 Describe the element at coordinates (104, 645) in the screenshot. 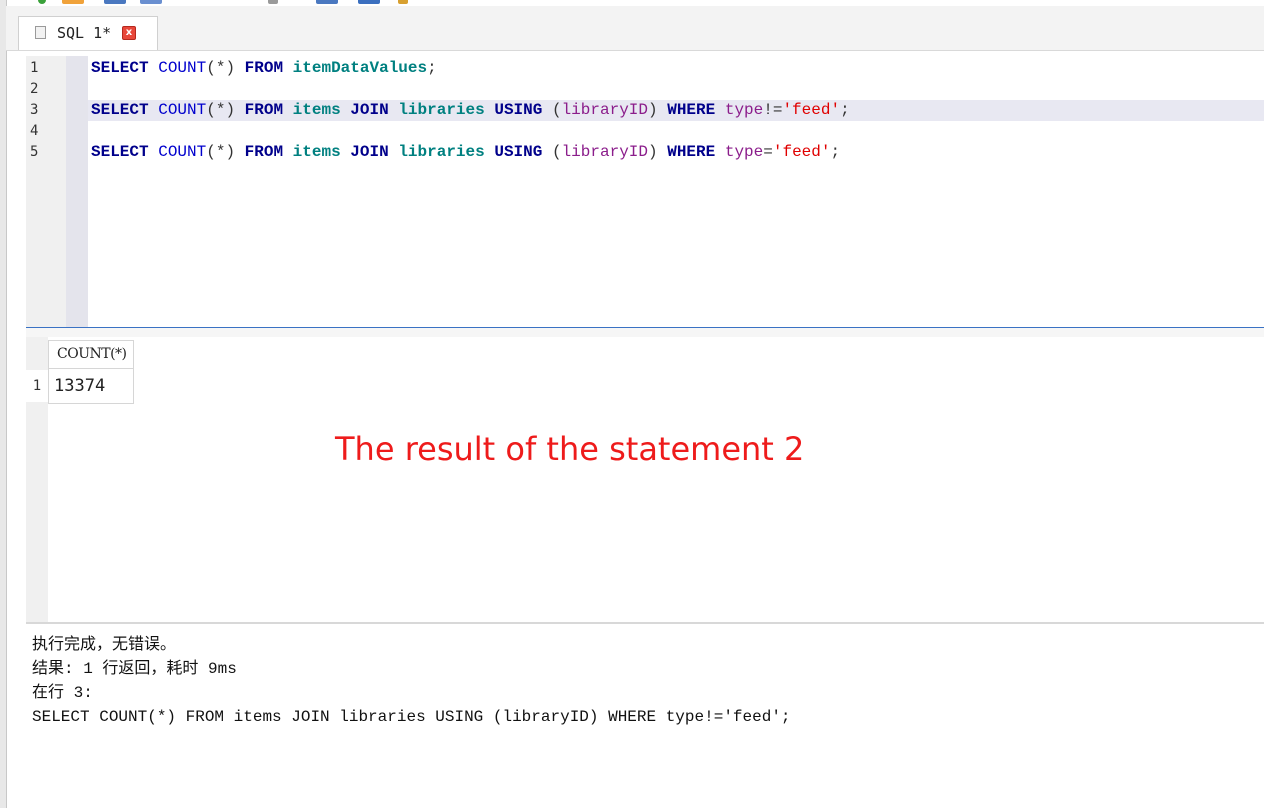

I see `message-line: 执行完成，无错误。` at that location.